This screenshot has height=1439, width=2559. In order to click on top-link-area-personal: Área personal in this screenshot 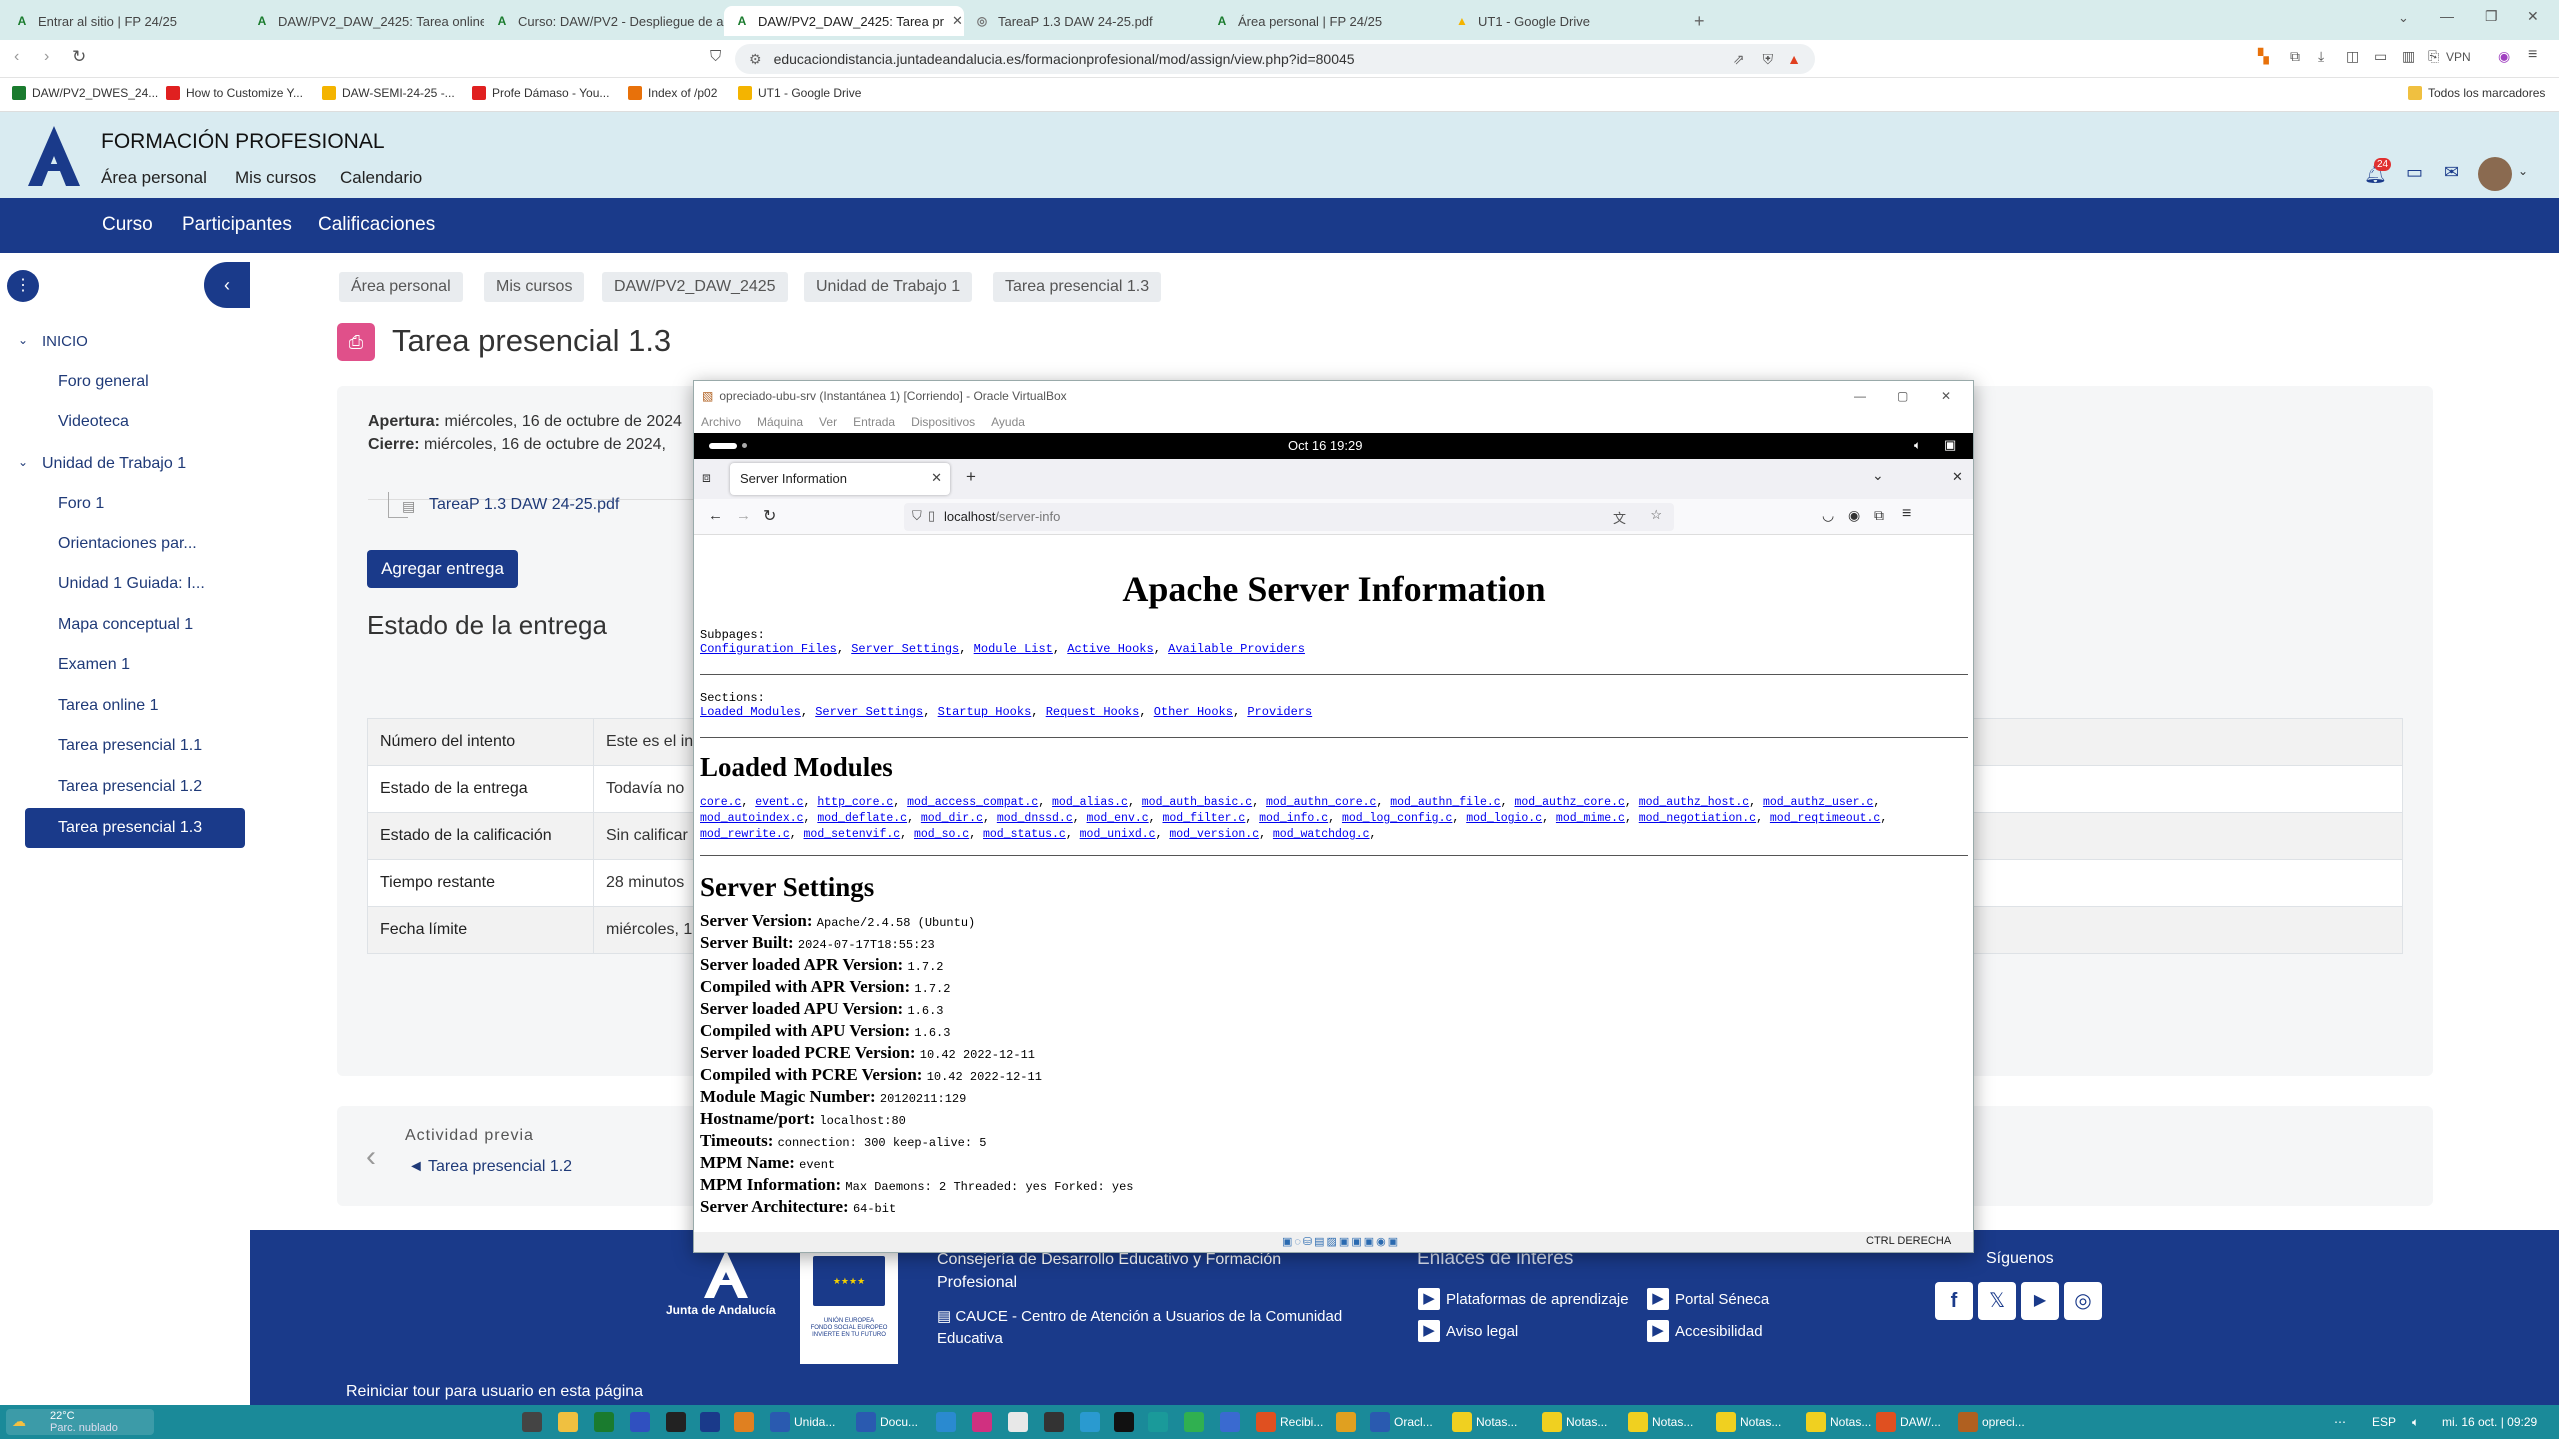, I will do `click(154, 178)`.